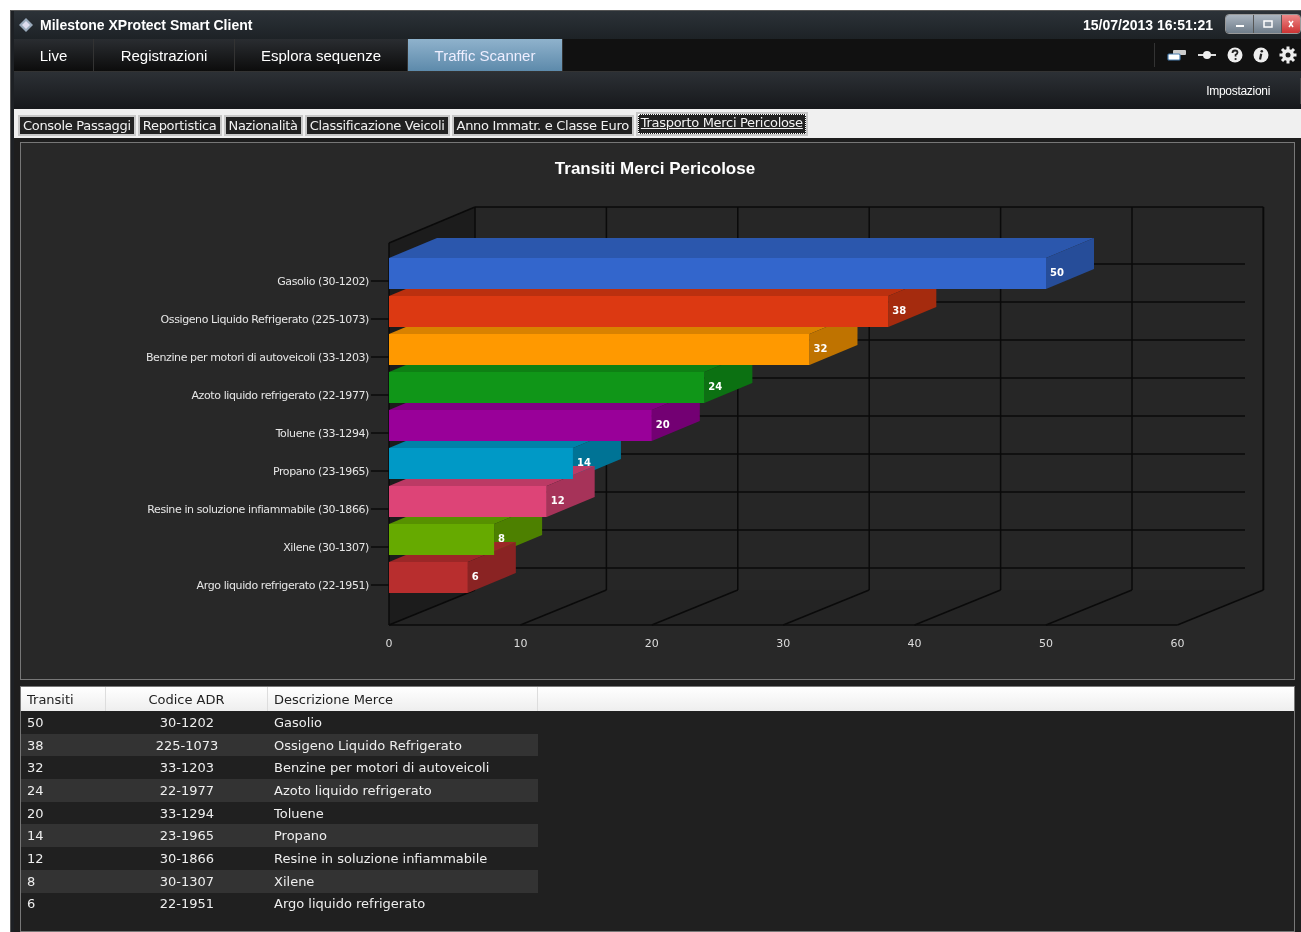 The height and width of the screenshot is (932, 1301). Describe the element at coordinates (899, 310) in the screenshot. I see `value-label: 38` at that location.